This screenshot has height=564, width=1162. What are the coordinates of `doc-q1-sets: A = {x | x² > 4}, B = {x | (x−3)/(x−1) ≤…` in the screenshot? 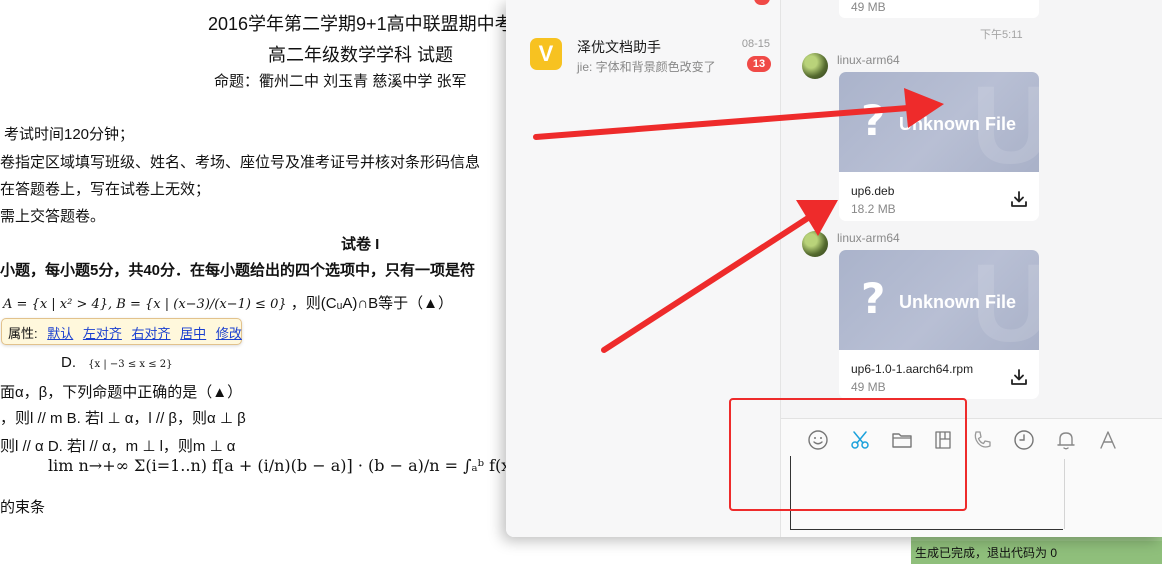 It's located at (145, 304).